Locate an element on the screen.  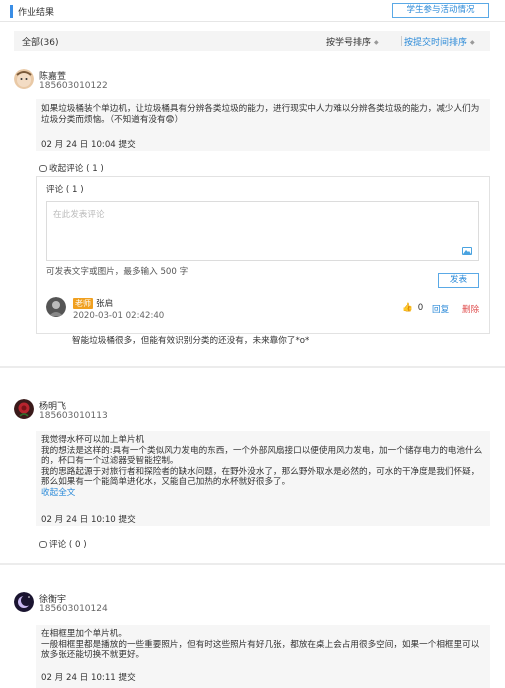
like-button: 👍 0 is located at coordinates (412, 308).